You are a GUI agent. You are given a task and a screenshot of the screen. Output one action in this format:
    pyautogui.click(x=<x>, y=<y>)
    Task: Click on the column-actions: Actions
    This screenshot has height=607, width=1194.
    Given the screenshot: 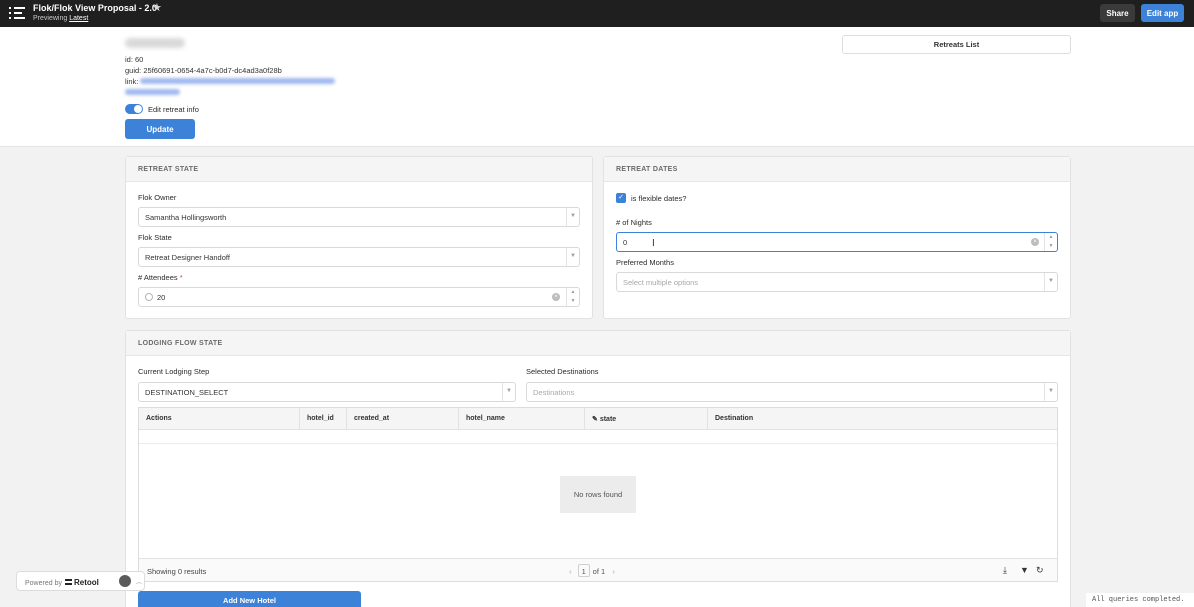 What is the action you would take?
    pyautogui.click(x=219, y=419)
    